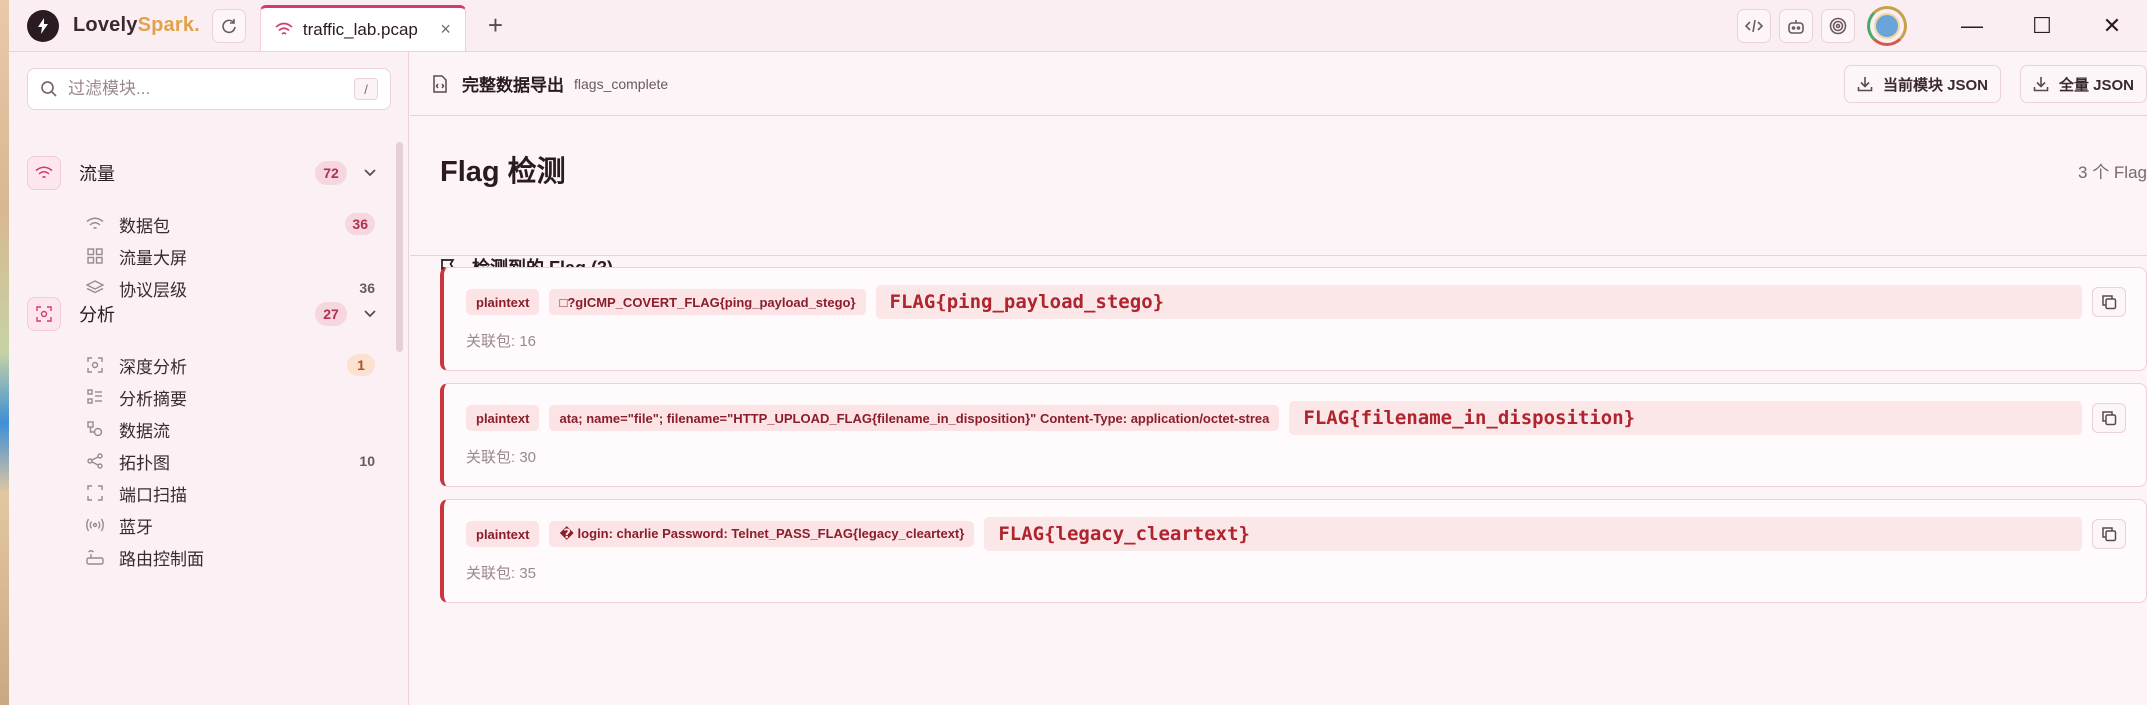 The height and width of the screenshot is (705, 2147). What do you see at coordinates (1078, 26) in the screenshot?
I see `title-bar: LovelySpark. traffic_lab.pcap × + — ☐ ✕` at bounding box center [1078, 26].